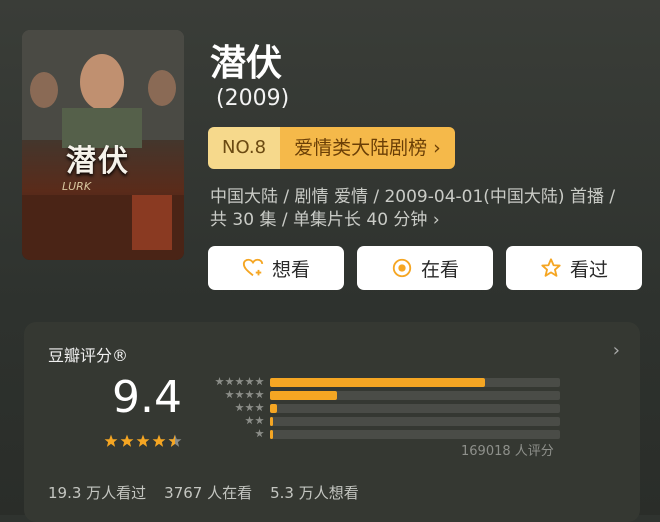 The height and width of the screenshot is (522, 660). What do you see at coordinates (551, 267) in the screenshot?
I see `star-icon` at bounding box center [551, 267].